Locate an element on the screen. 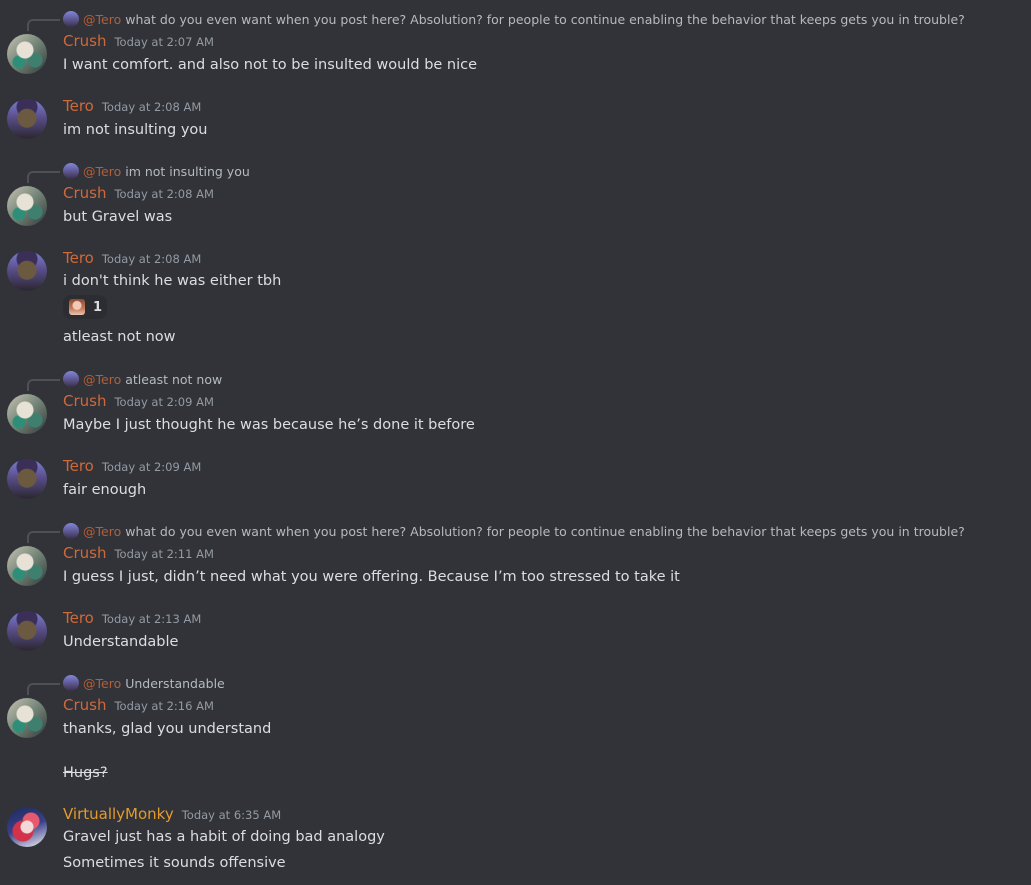  message-header: Crush Today at 2:16 AM is located at coordinates (138, 707).